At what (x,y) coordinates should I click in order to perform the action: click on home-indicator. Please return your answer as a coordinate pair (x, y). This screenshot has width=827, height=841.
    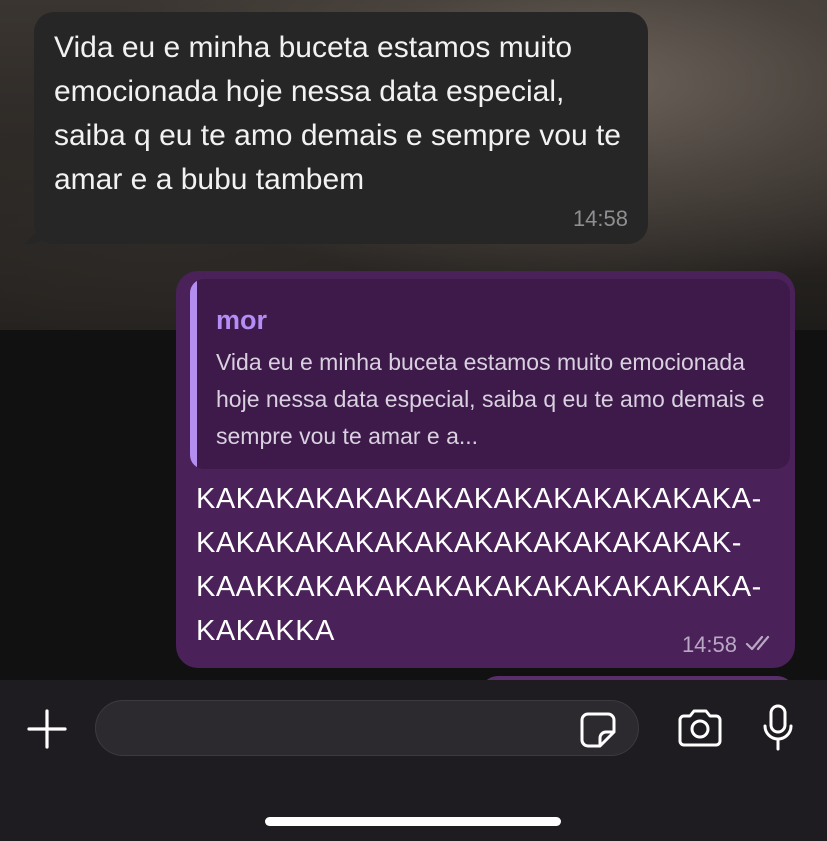
    Looking at the image, I should click on (413, 821).